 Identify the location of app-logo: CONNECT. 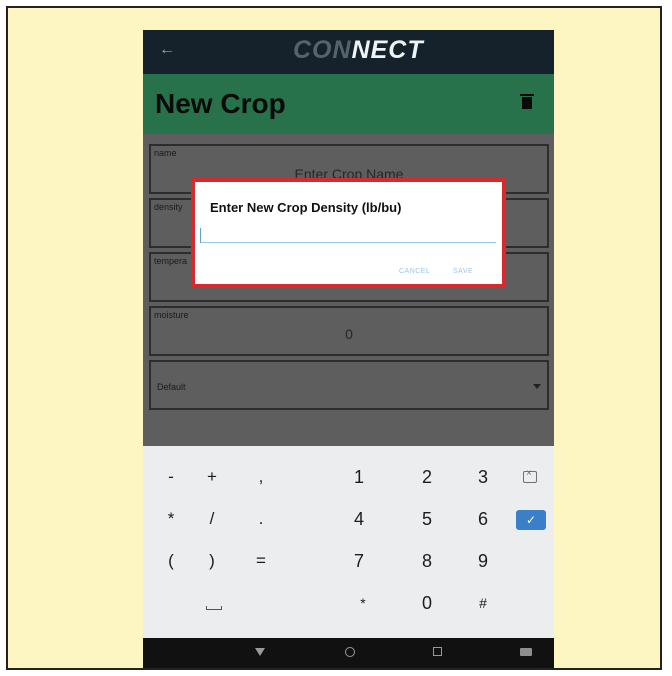
(358, 50).